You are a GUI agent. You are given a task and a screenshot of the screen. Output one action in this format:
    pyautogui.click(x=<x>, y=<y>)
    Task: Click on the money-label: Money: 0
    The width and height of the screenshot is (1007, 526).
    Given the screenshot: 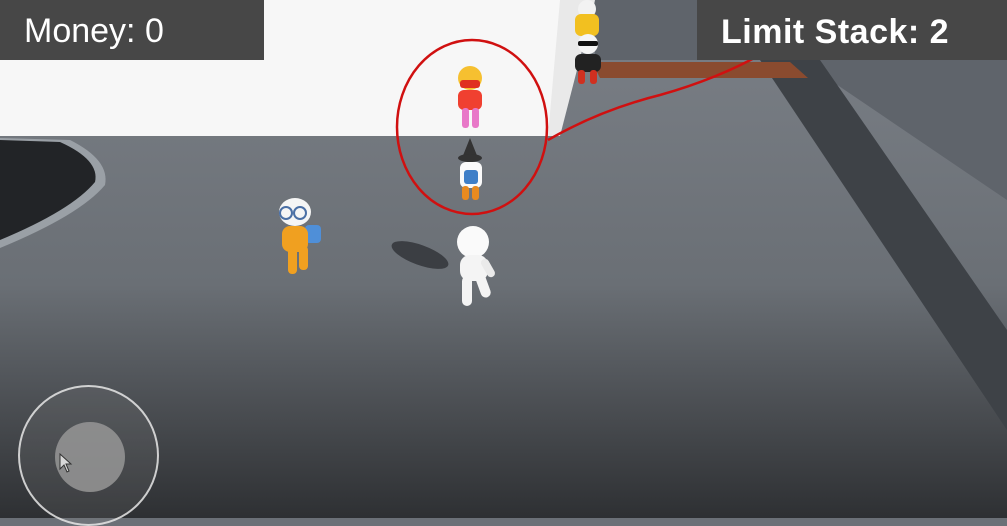 What is the action you would take?
    pyautogui.click(x=94, y=31)
    